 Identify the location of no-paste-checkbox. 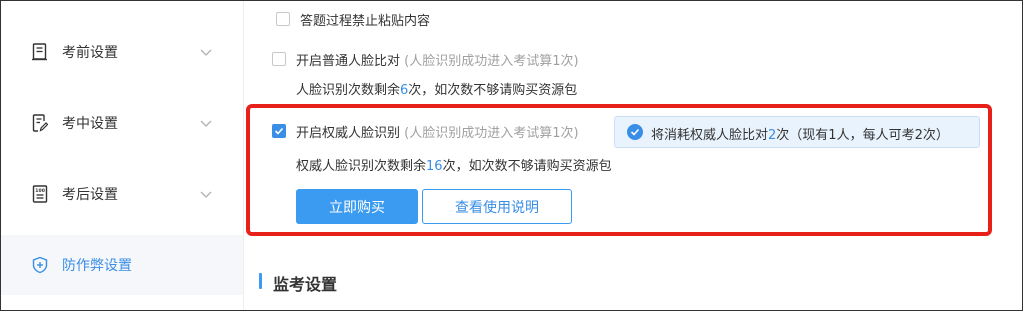
(283, 19).